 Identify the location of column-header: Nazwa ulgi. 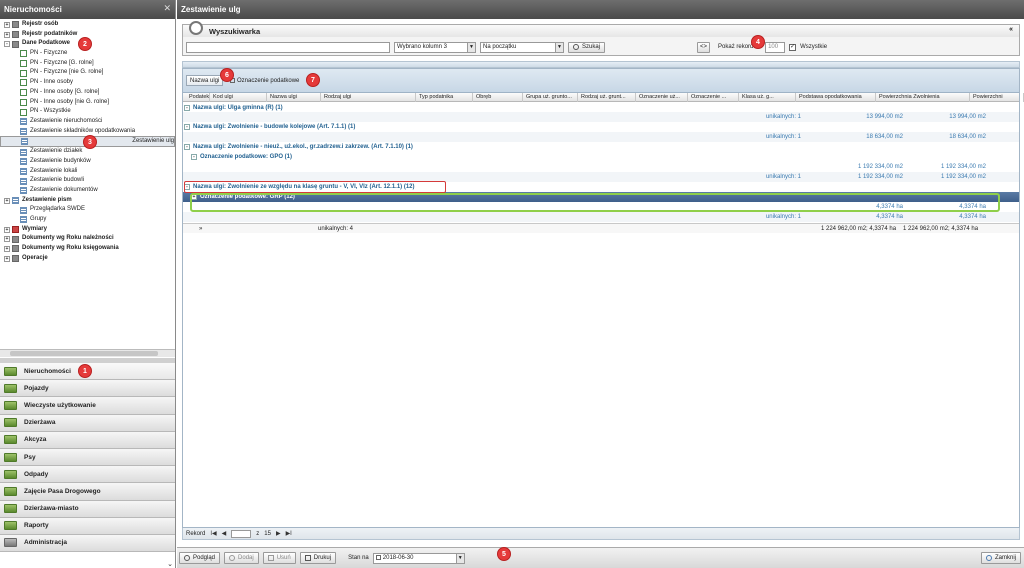
(294, 97).